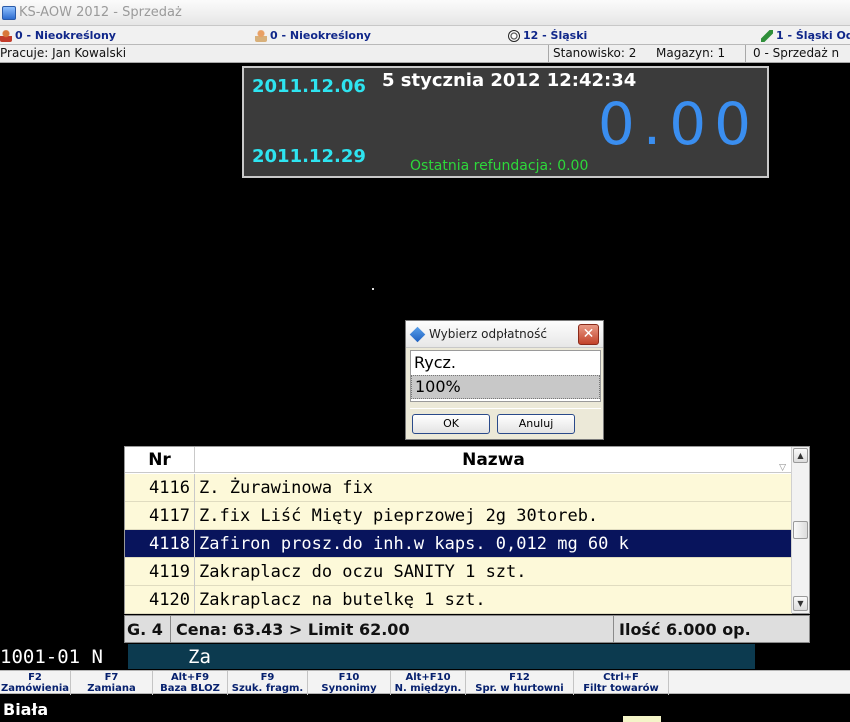 This screenshot has height=722, width=850. What do you see at coordinates (588, 334) in the screenshot?
I see `dialog-close-button: ✕` at bounding box center [588, 334].